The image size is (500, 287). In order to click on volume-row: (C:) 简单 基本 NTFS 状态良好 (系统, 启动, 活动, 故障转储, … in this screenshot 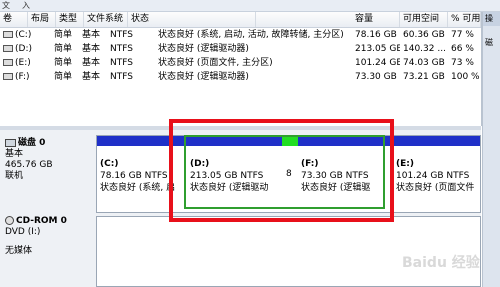, I will do `click(240, 35)`.